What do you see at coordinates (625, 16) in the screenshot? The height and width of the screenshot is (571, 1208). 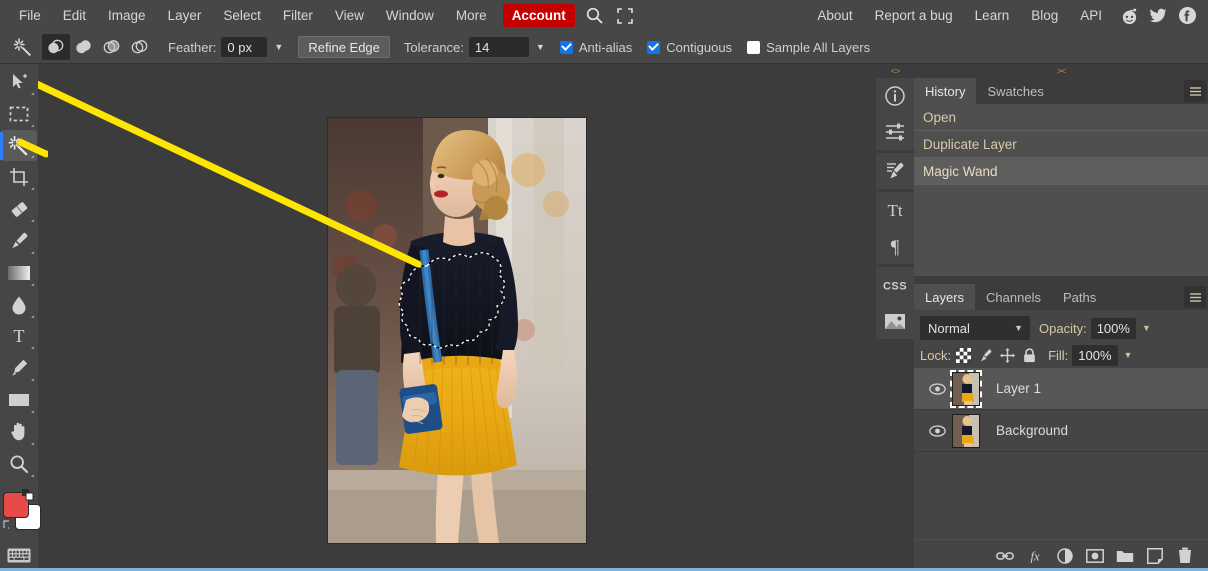 I see `fullscreen-icon` at bounding box center [625, 16].